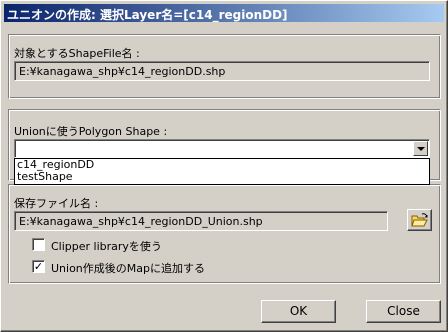 The image size is (448, 332). I want to click on save-file-path: E:¥kanagawa_shp¥c14_regionDD_Union.shp, so click(201, 221).